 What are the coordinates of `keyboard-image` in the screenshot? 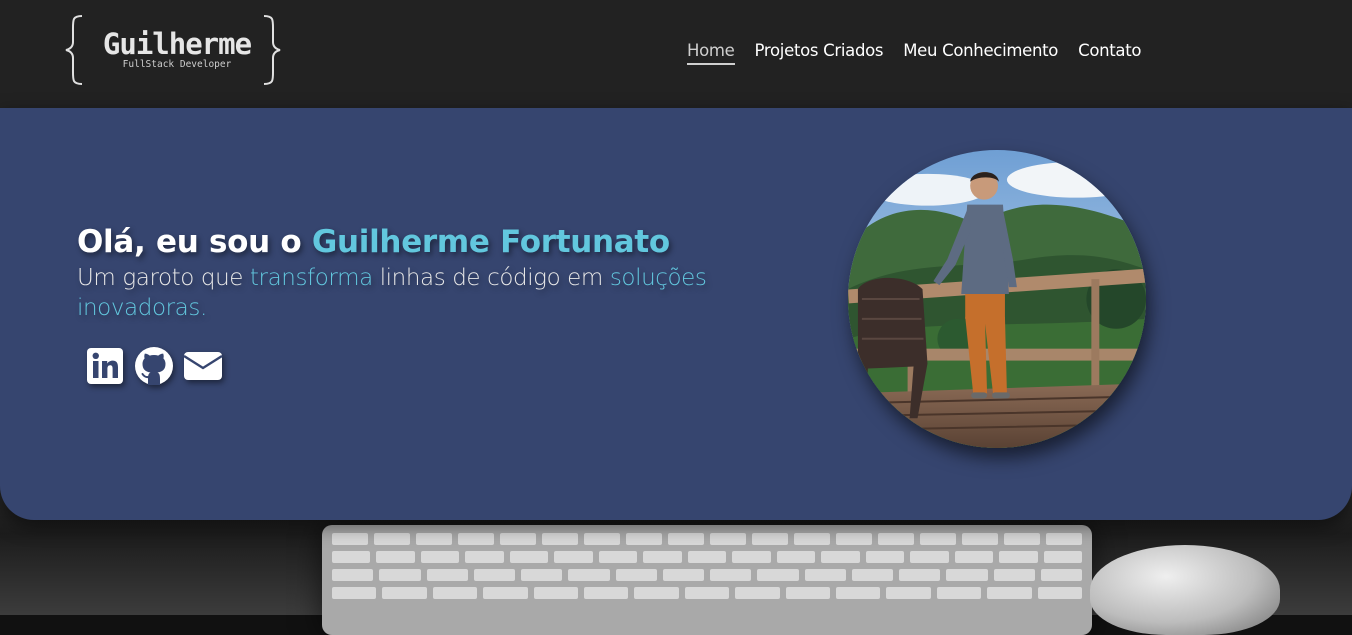 It's located at (707, 580).